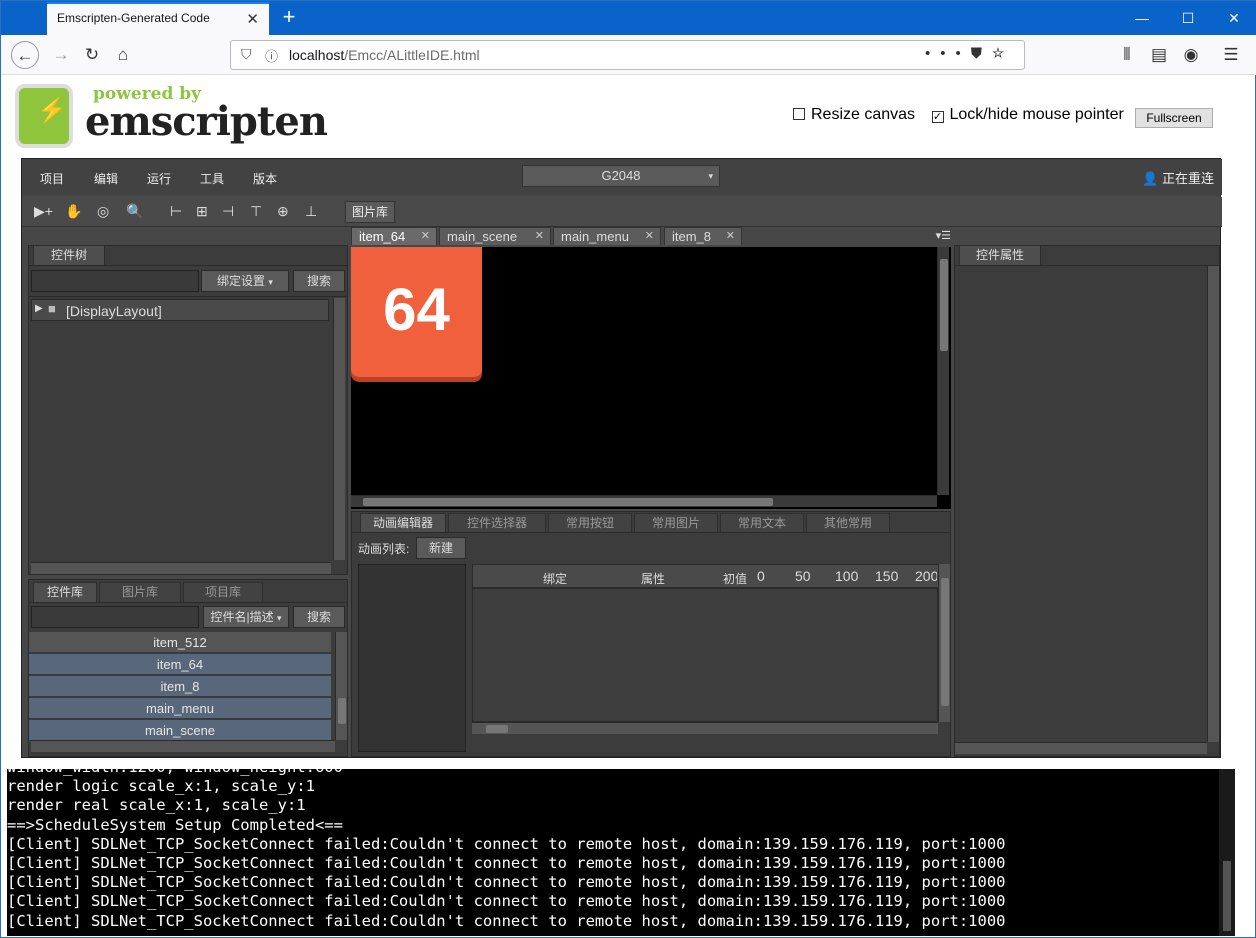 Image resolution: width=1256 pixels, height=938 pixels. I want to click on list-item: main_scene, so click(180, 730).